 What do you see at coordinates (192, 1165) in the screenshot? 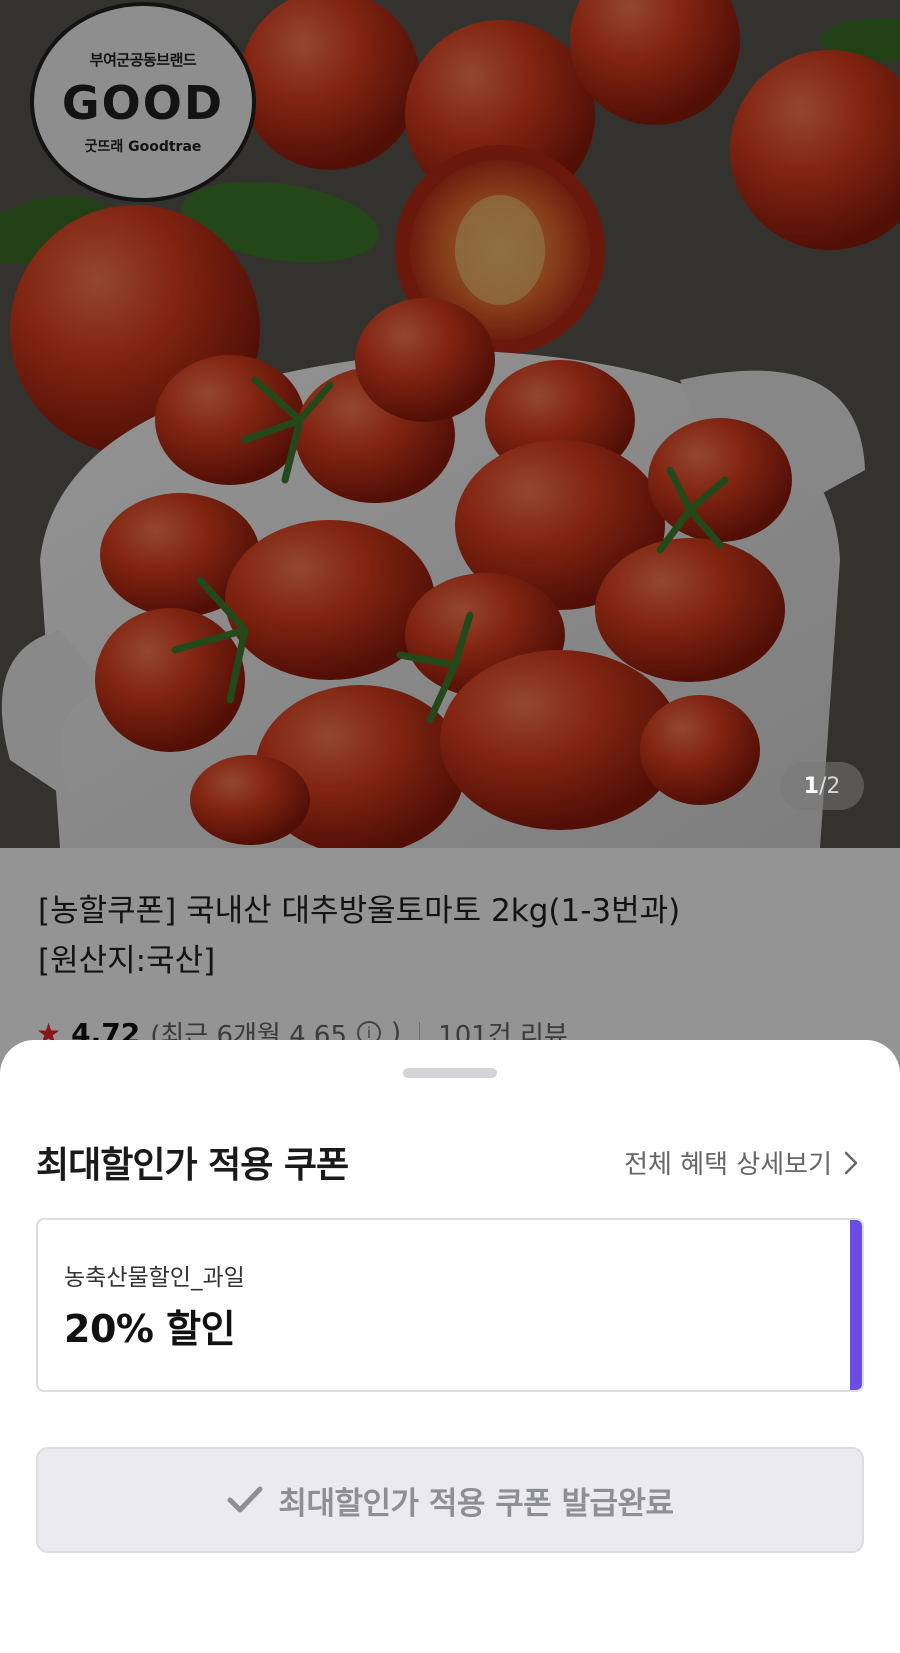
I see `sheet-title: 최대할인가 적용 쿠폰` at bounding box center [192, 1165].